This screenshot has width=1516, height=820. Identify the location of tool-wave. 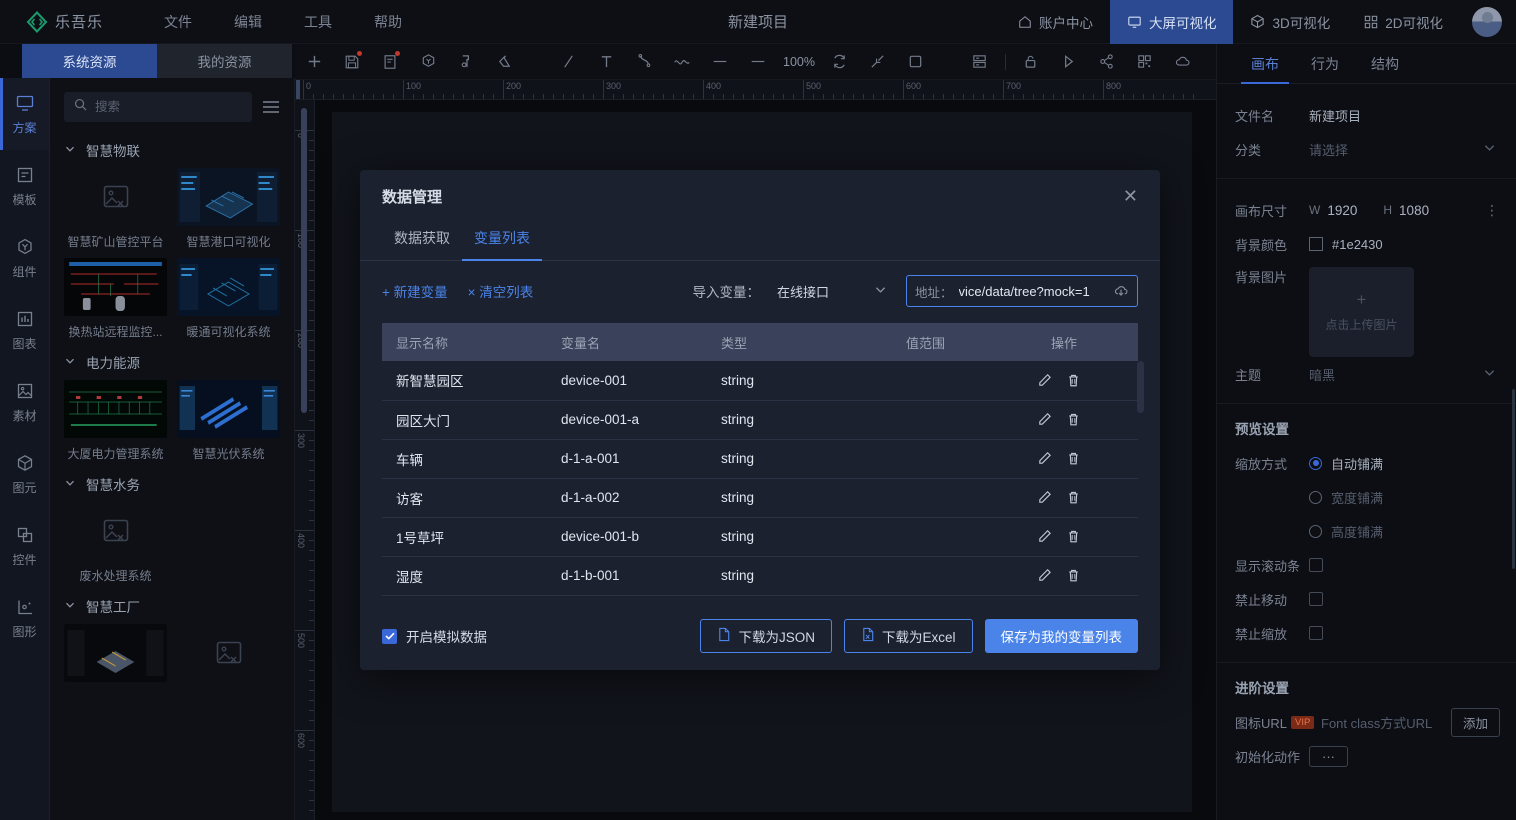
(682, 62).